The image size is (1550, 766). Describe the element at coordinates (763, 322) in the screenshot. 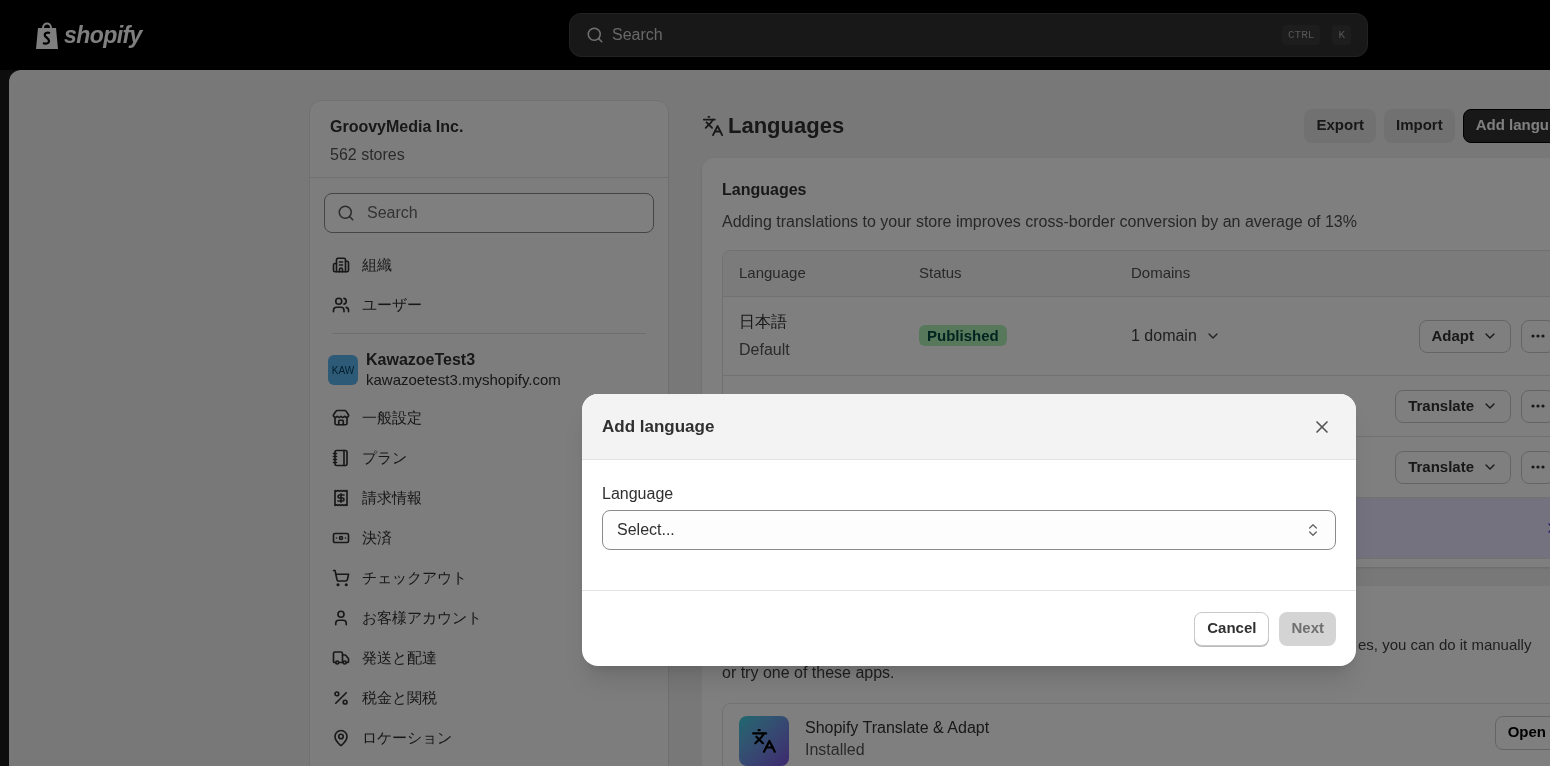

I see `language-name: 日本語` at that location.